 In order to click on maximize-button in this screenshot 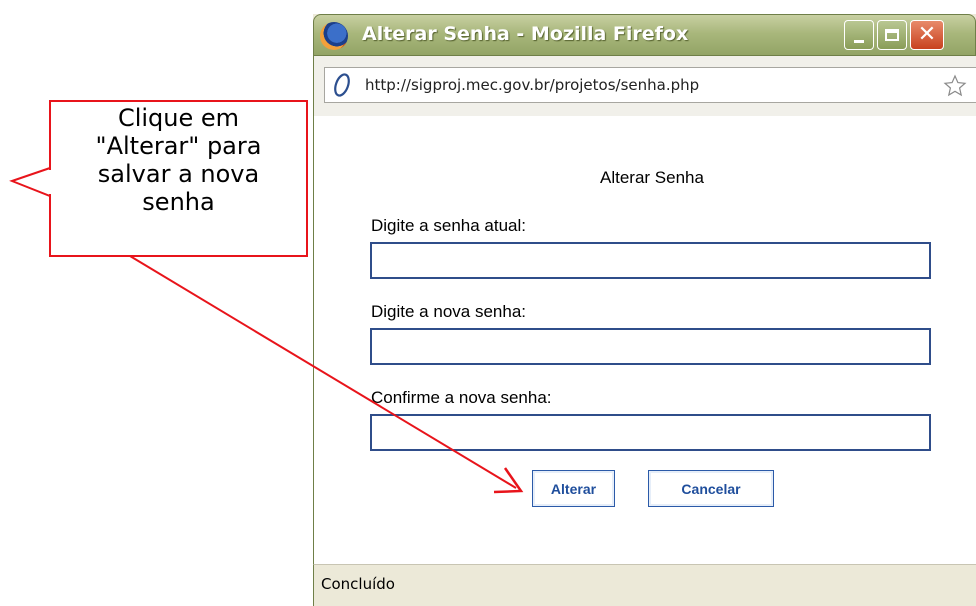, I will do `click(892, 35)`.